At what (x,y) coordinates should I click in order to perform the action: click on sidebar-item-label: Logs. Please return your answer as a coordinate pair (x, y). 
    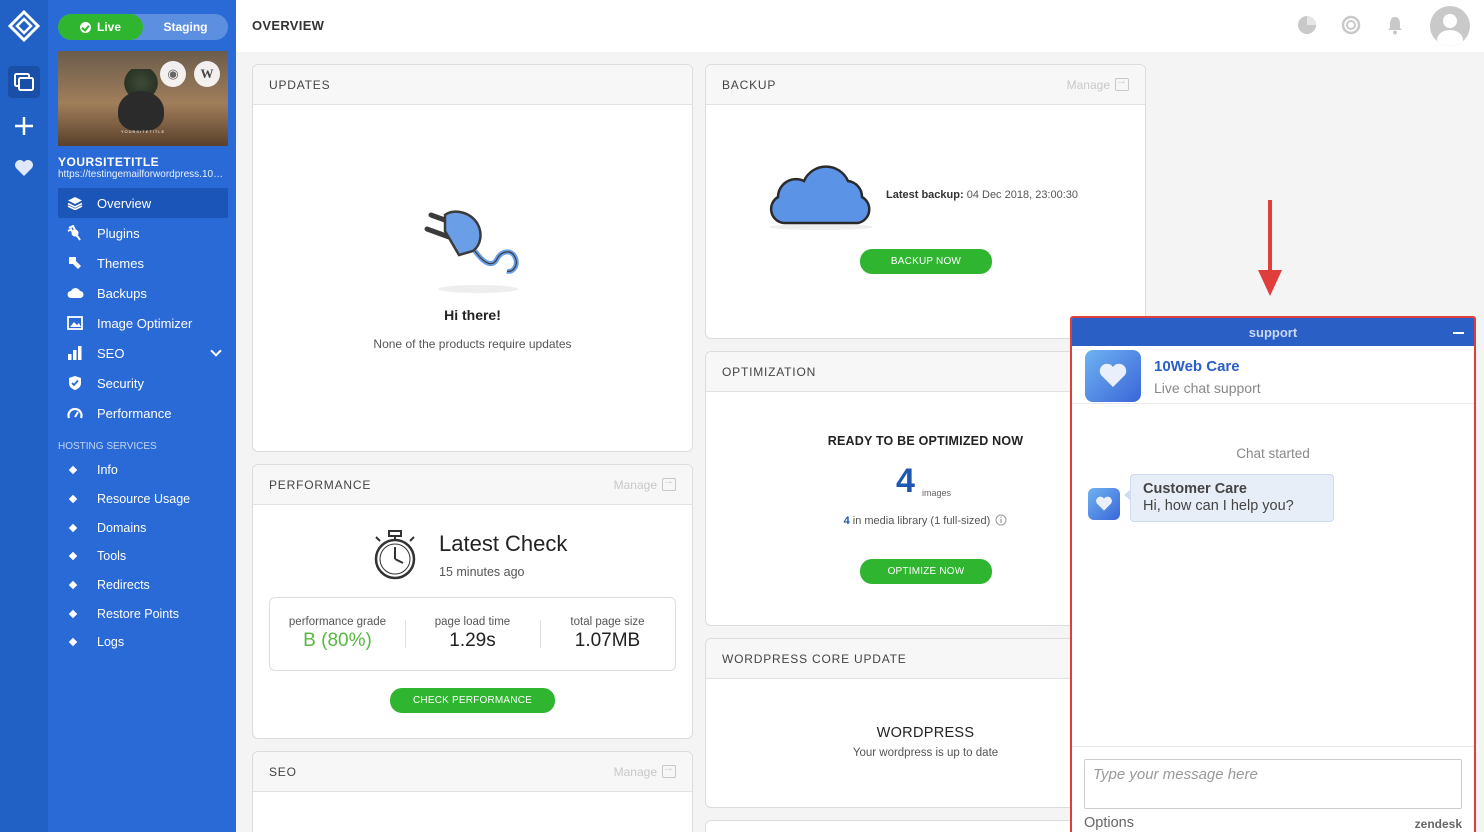
    Looking at the image, I should click on (111, 642).